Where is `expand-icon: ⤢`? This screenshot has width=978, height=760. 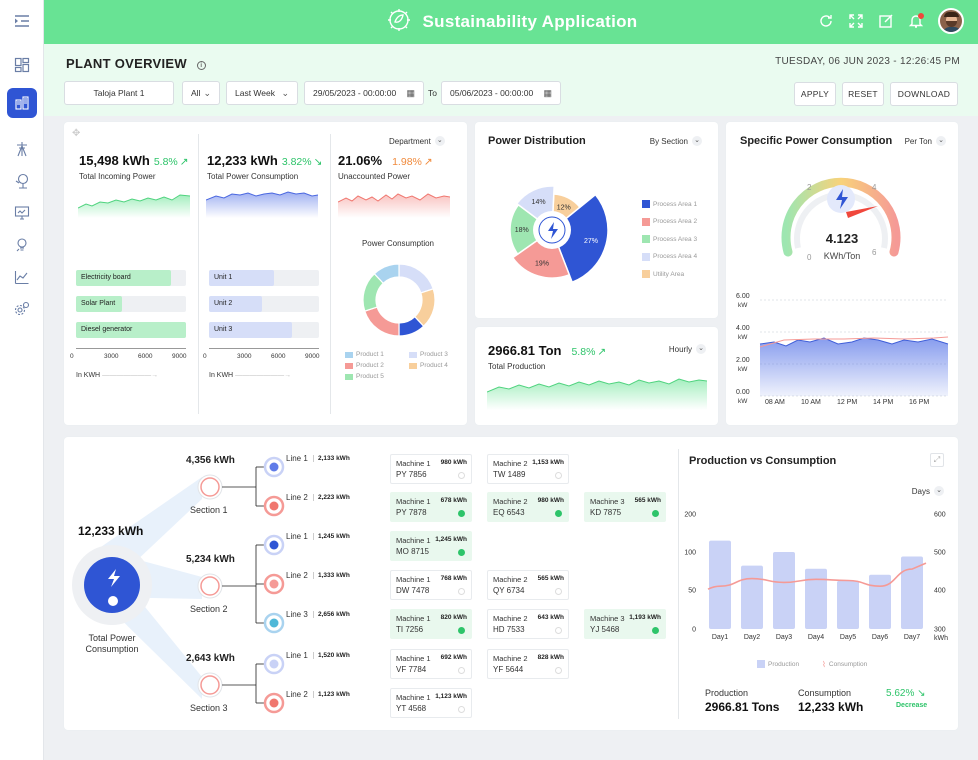
expand-icon: ⤢ is located at coordinates (937, 460).